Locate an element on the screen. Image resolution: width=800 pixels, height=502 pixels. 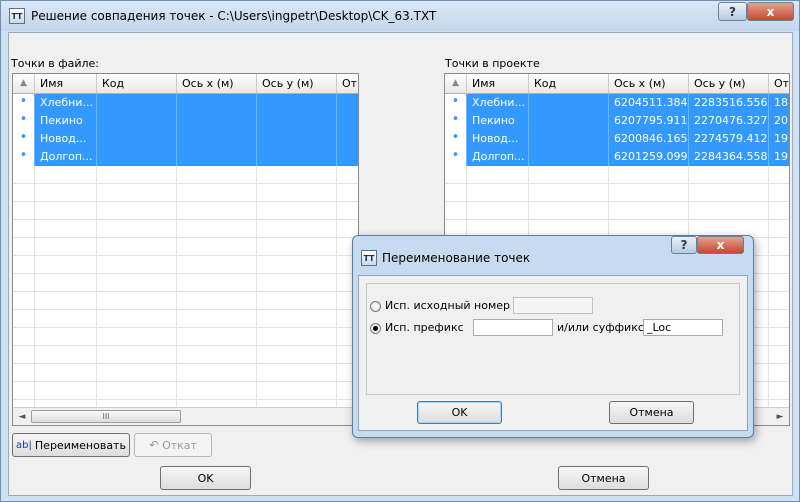
suffix-label: и/или суффикс is located at coordinates (600, 327).